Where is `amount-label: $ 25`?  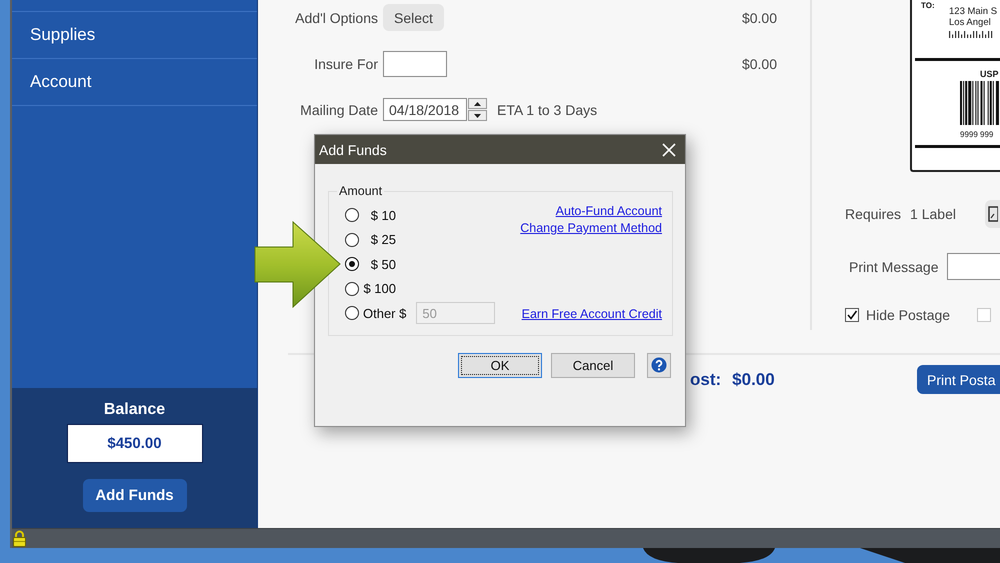 amount-label: $ 25 is located at coordinates (383, 240).